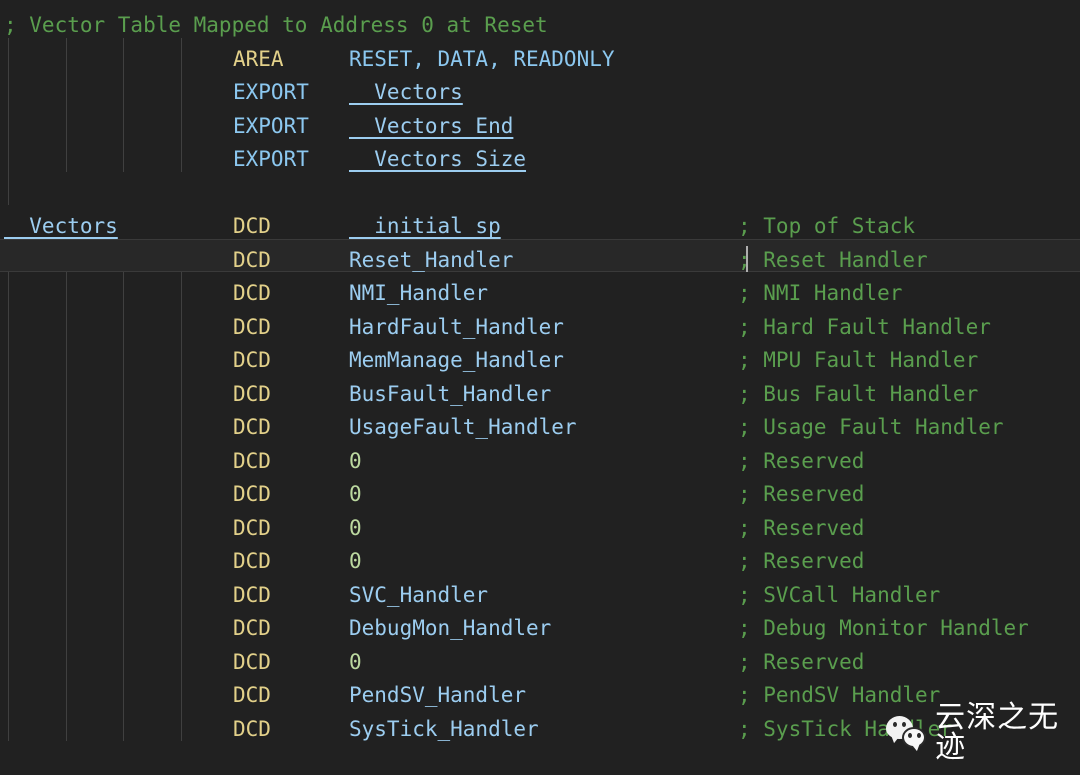  Describe the element at coordinates (540, 93) in the screenshot. I see `code-line: EXPORT __Vectors` at that location.